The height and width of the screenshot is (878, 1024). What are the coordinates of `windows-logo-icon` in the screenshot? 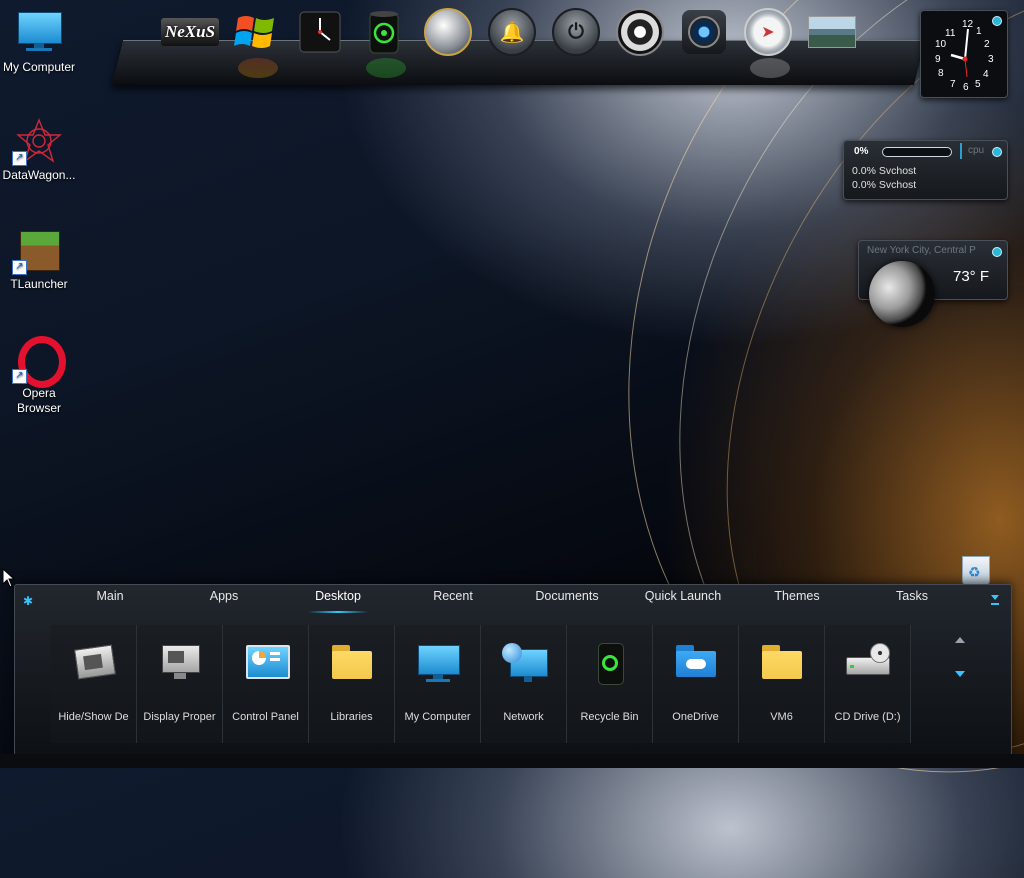 It's located at (254, 32).